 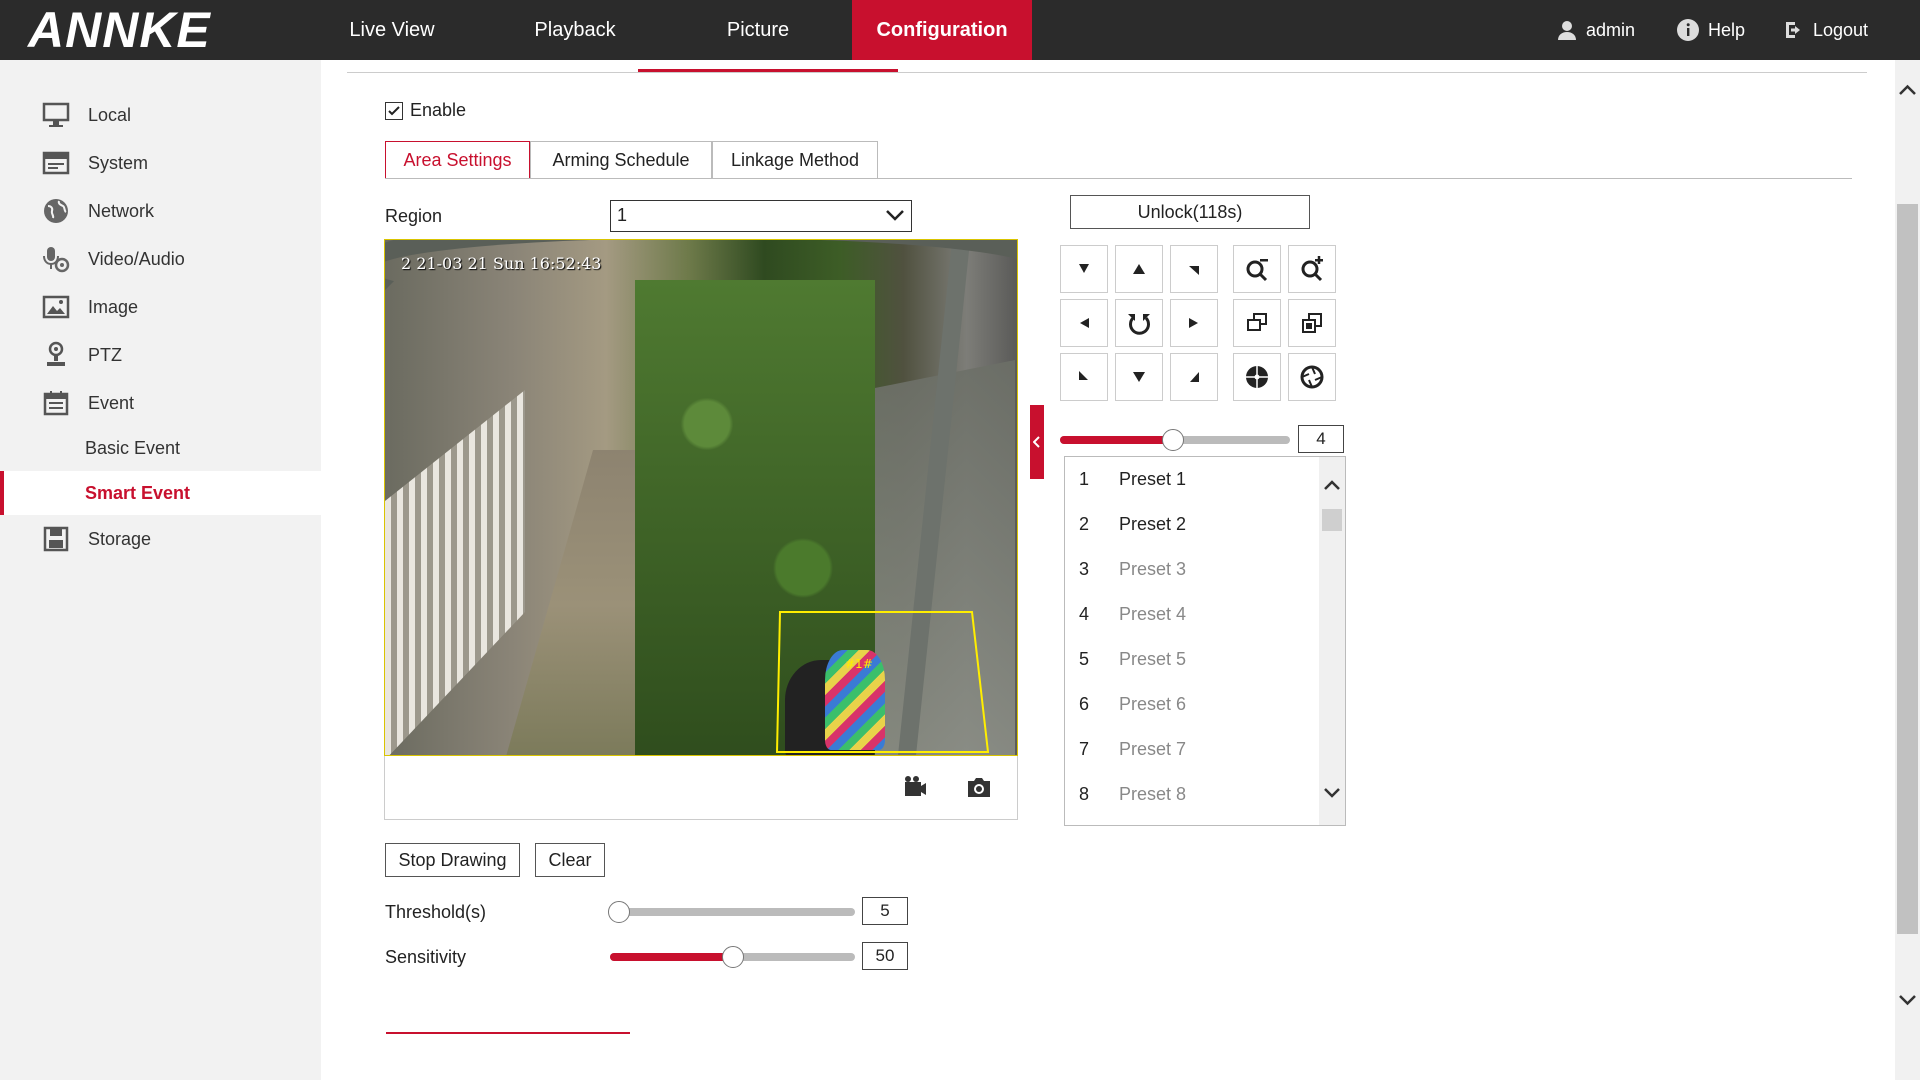 What do you see at coordinates (160, 163) in the screenshot?
I see `sidebar-item-system: System` at bounding box center [160, 163].